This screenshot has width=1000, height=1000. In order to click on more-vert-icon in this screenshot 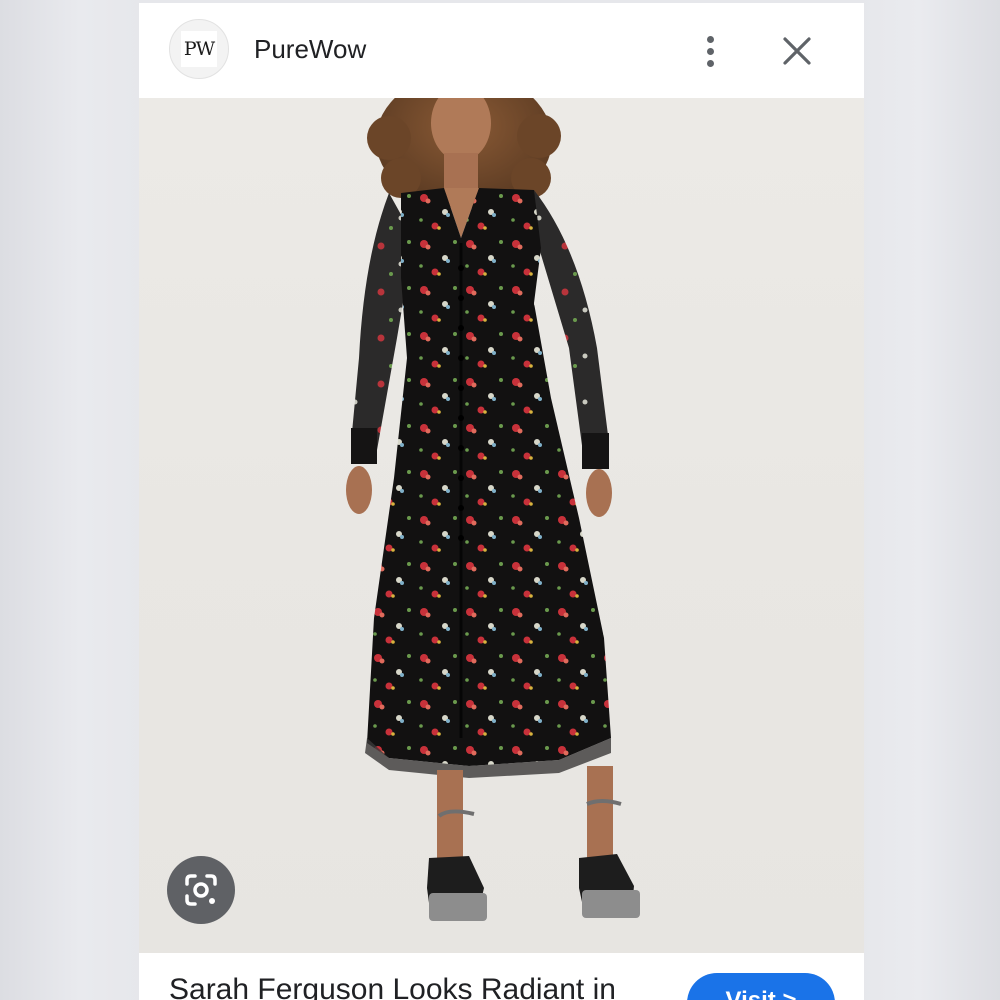, I will do `click(710, 39)`.